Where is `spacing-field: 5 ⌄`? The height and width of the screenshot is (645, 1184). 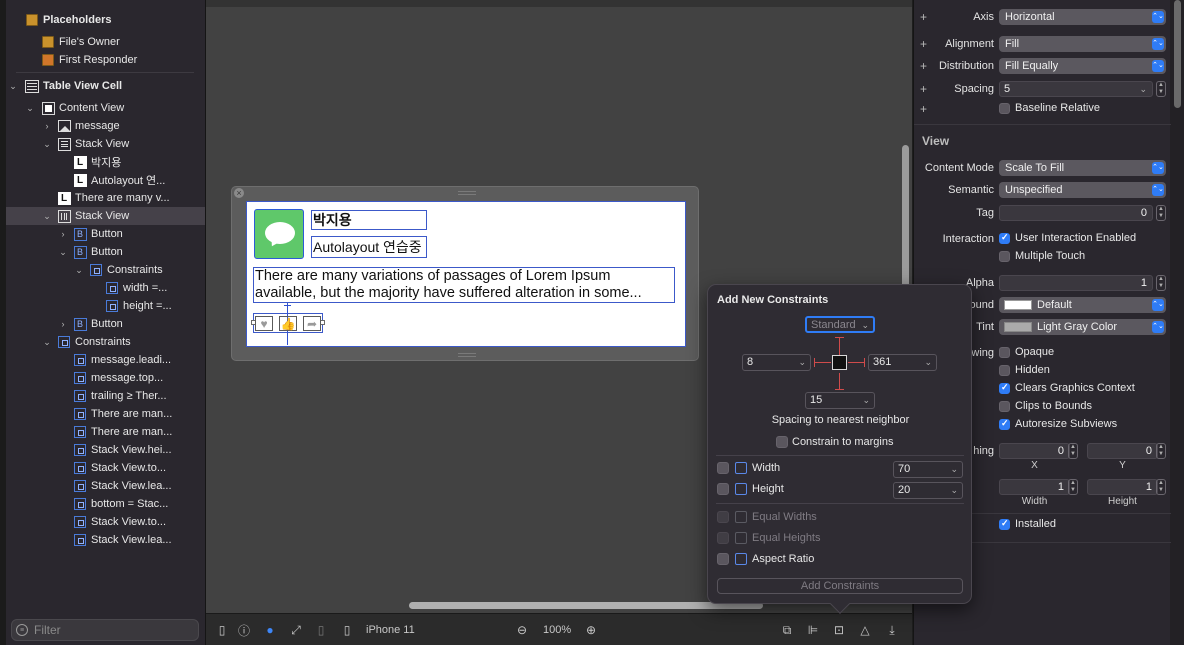
spacing-field: 5 ⌄ is located at coordinates (1076, 89).